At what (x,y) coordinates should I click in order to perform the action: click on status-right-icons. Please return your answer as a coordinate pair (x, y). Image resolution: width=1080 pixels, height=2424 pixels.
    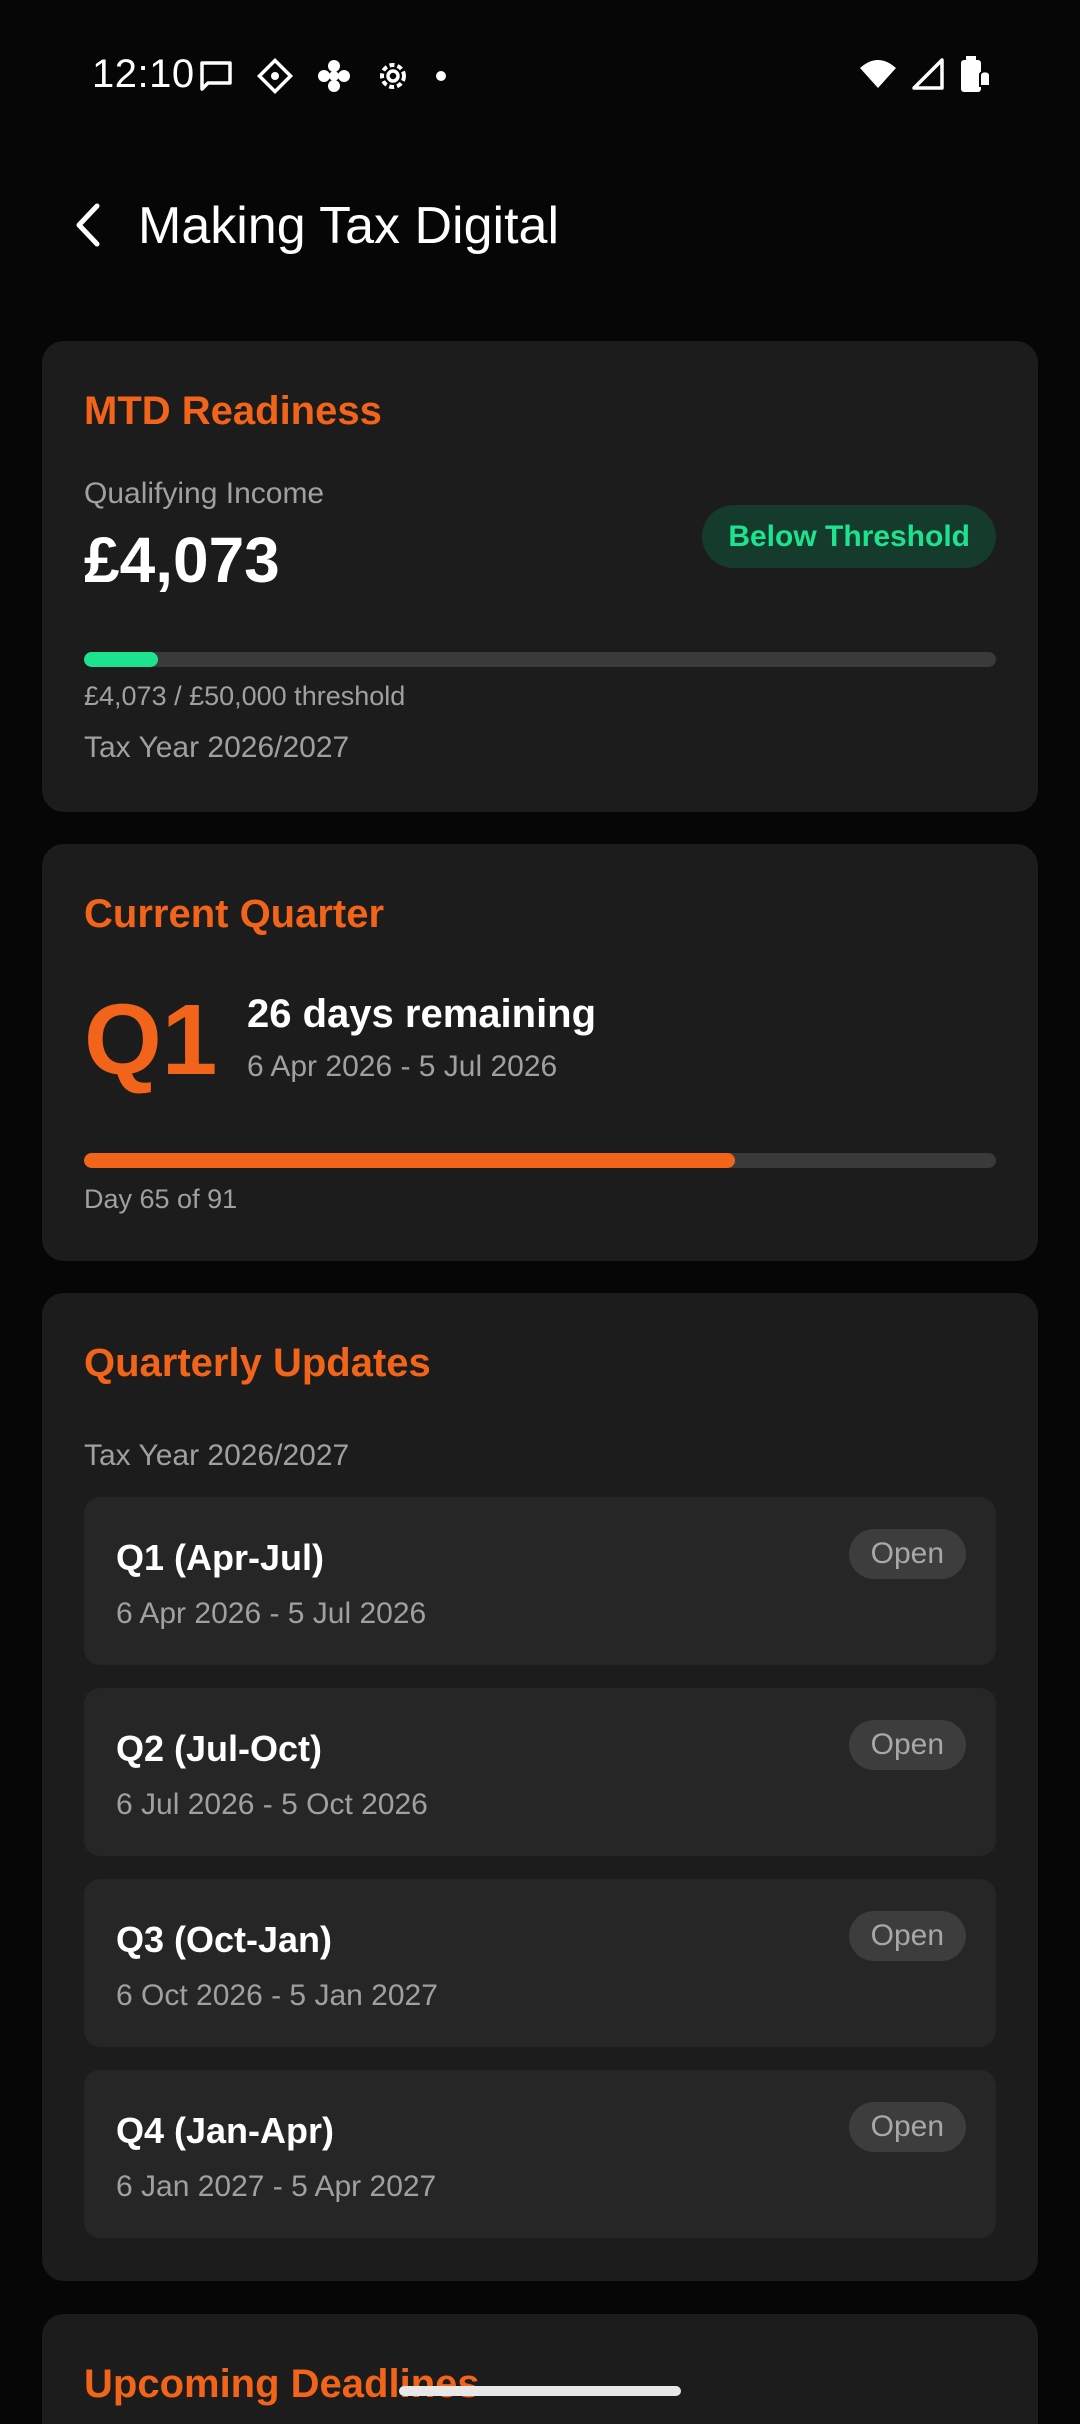
    Looking at the image, I should click on (925, 76).